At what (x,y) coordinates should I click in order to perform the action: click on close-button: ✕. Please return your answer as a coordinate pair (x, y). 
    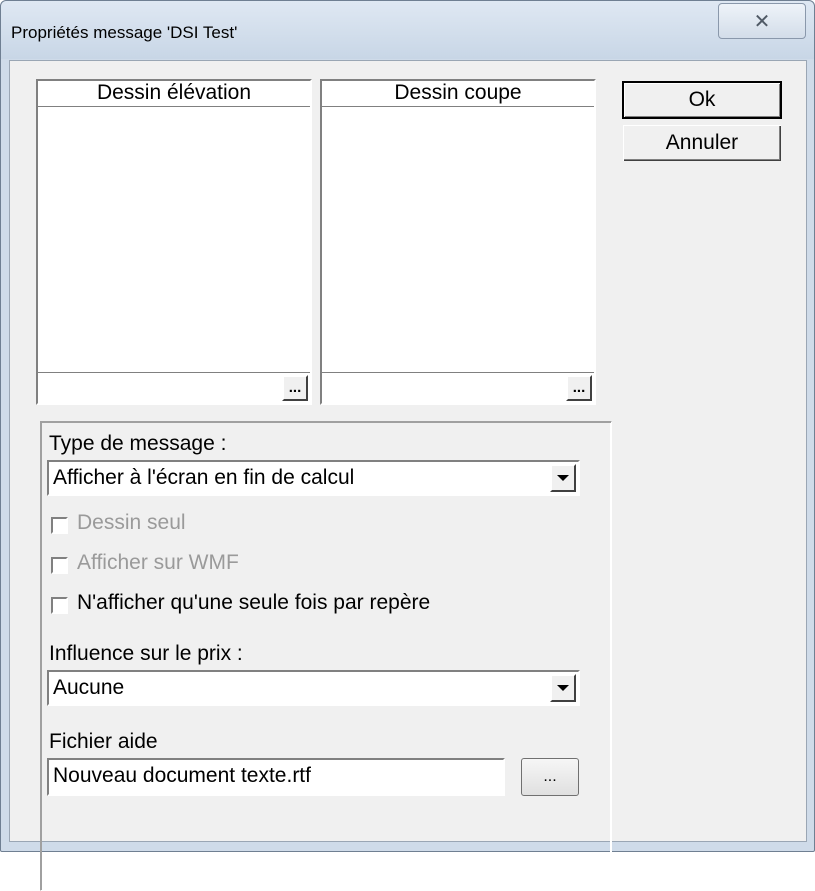
    Looking at the image, I should click on (762, 21).